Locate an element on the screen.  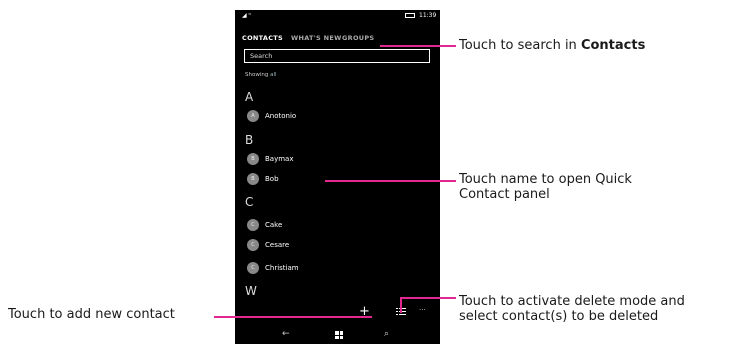
status-time: 11:39 is located at coordinates (428, 15).